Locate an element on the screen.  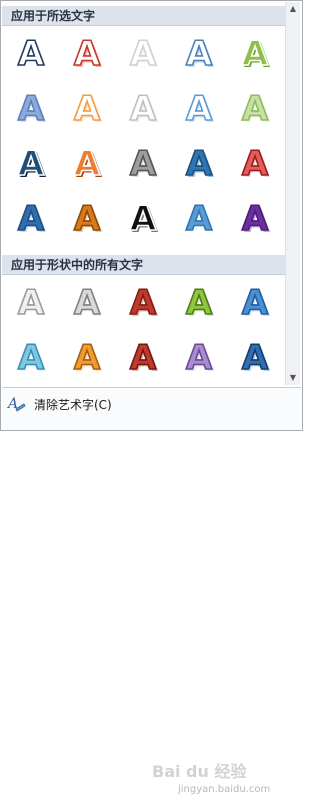
wordart-style-19: AA is located at coordinates (199, 218).